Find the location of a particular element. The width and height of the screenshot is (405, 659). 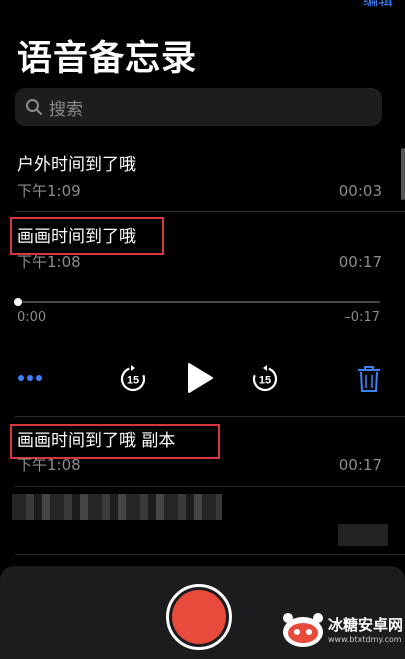

skip-forward-15-icon: 15 is located at coordinates (265, 378).